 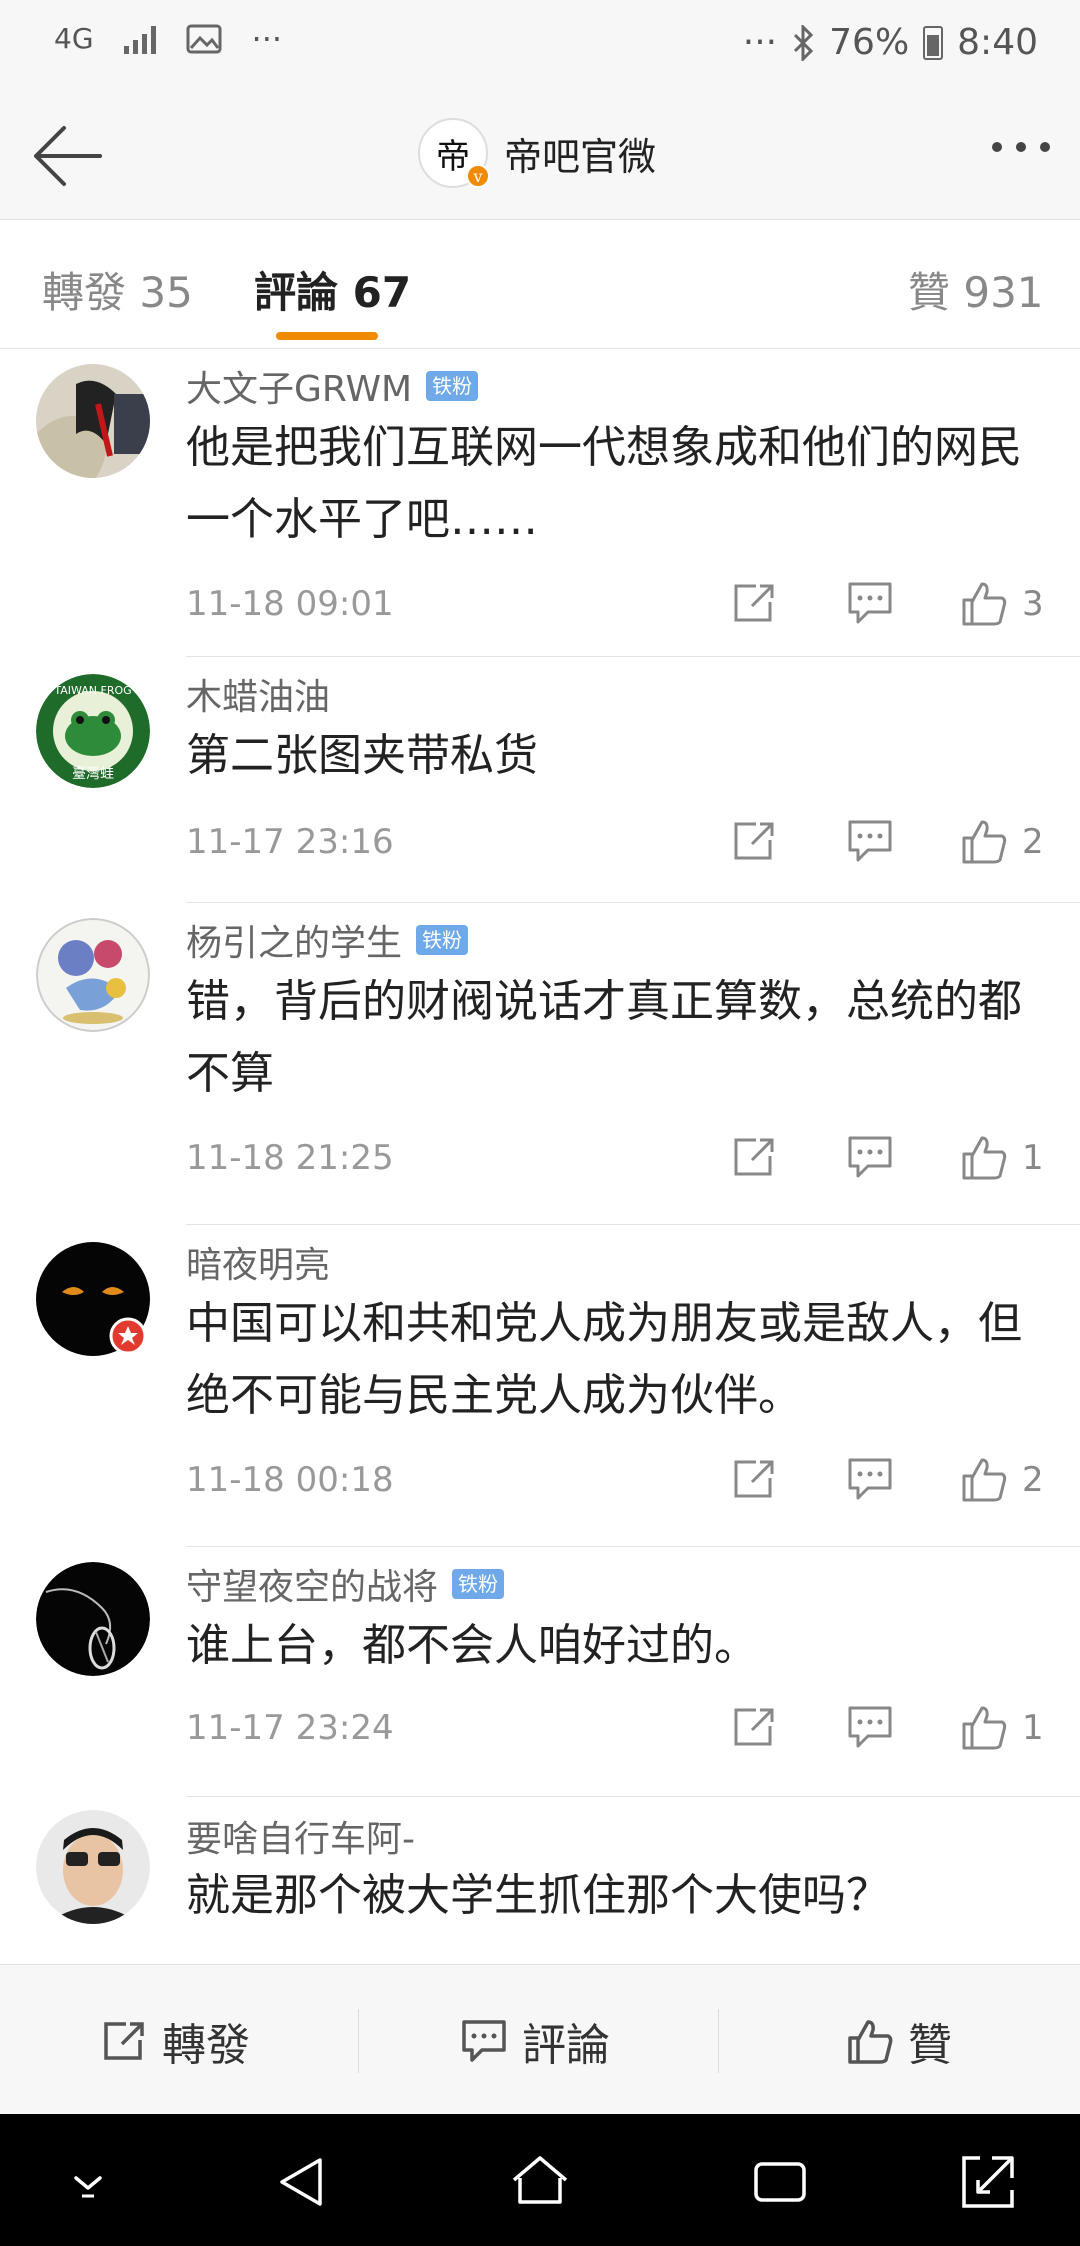 I want to click on comment-username-row: 杨引之的学生 铁粉, so click(x=327, y=940).